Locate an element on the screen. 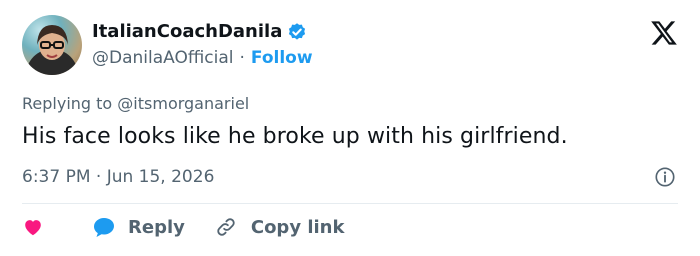  copy-link-label: Copy link is located at coordinates (297, 227).